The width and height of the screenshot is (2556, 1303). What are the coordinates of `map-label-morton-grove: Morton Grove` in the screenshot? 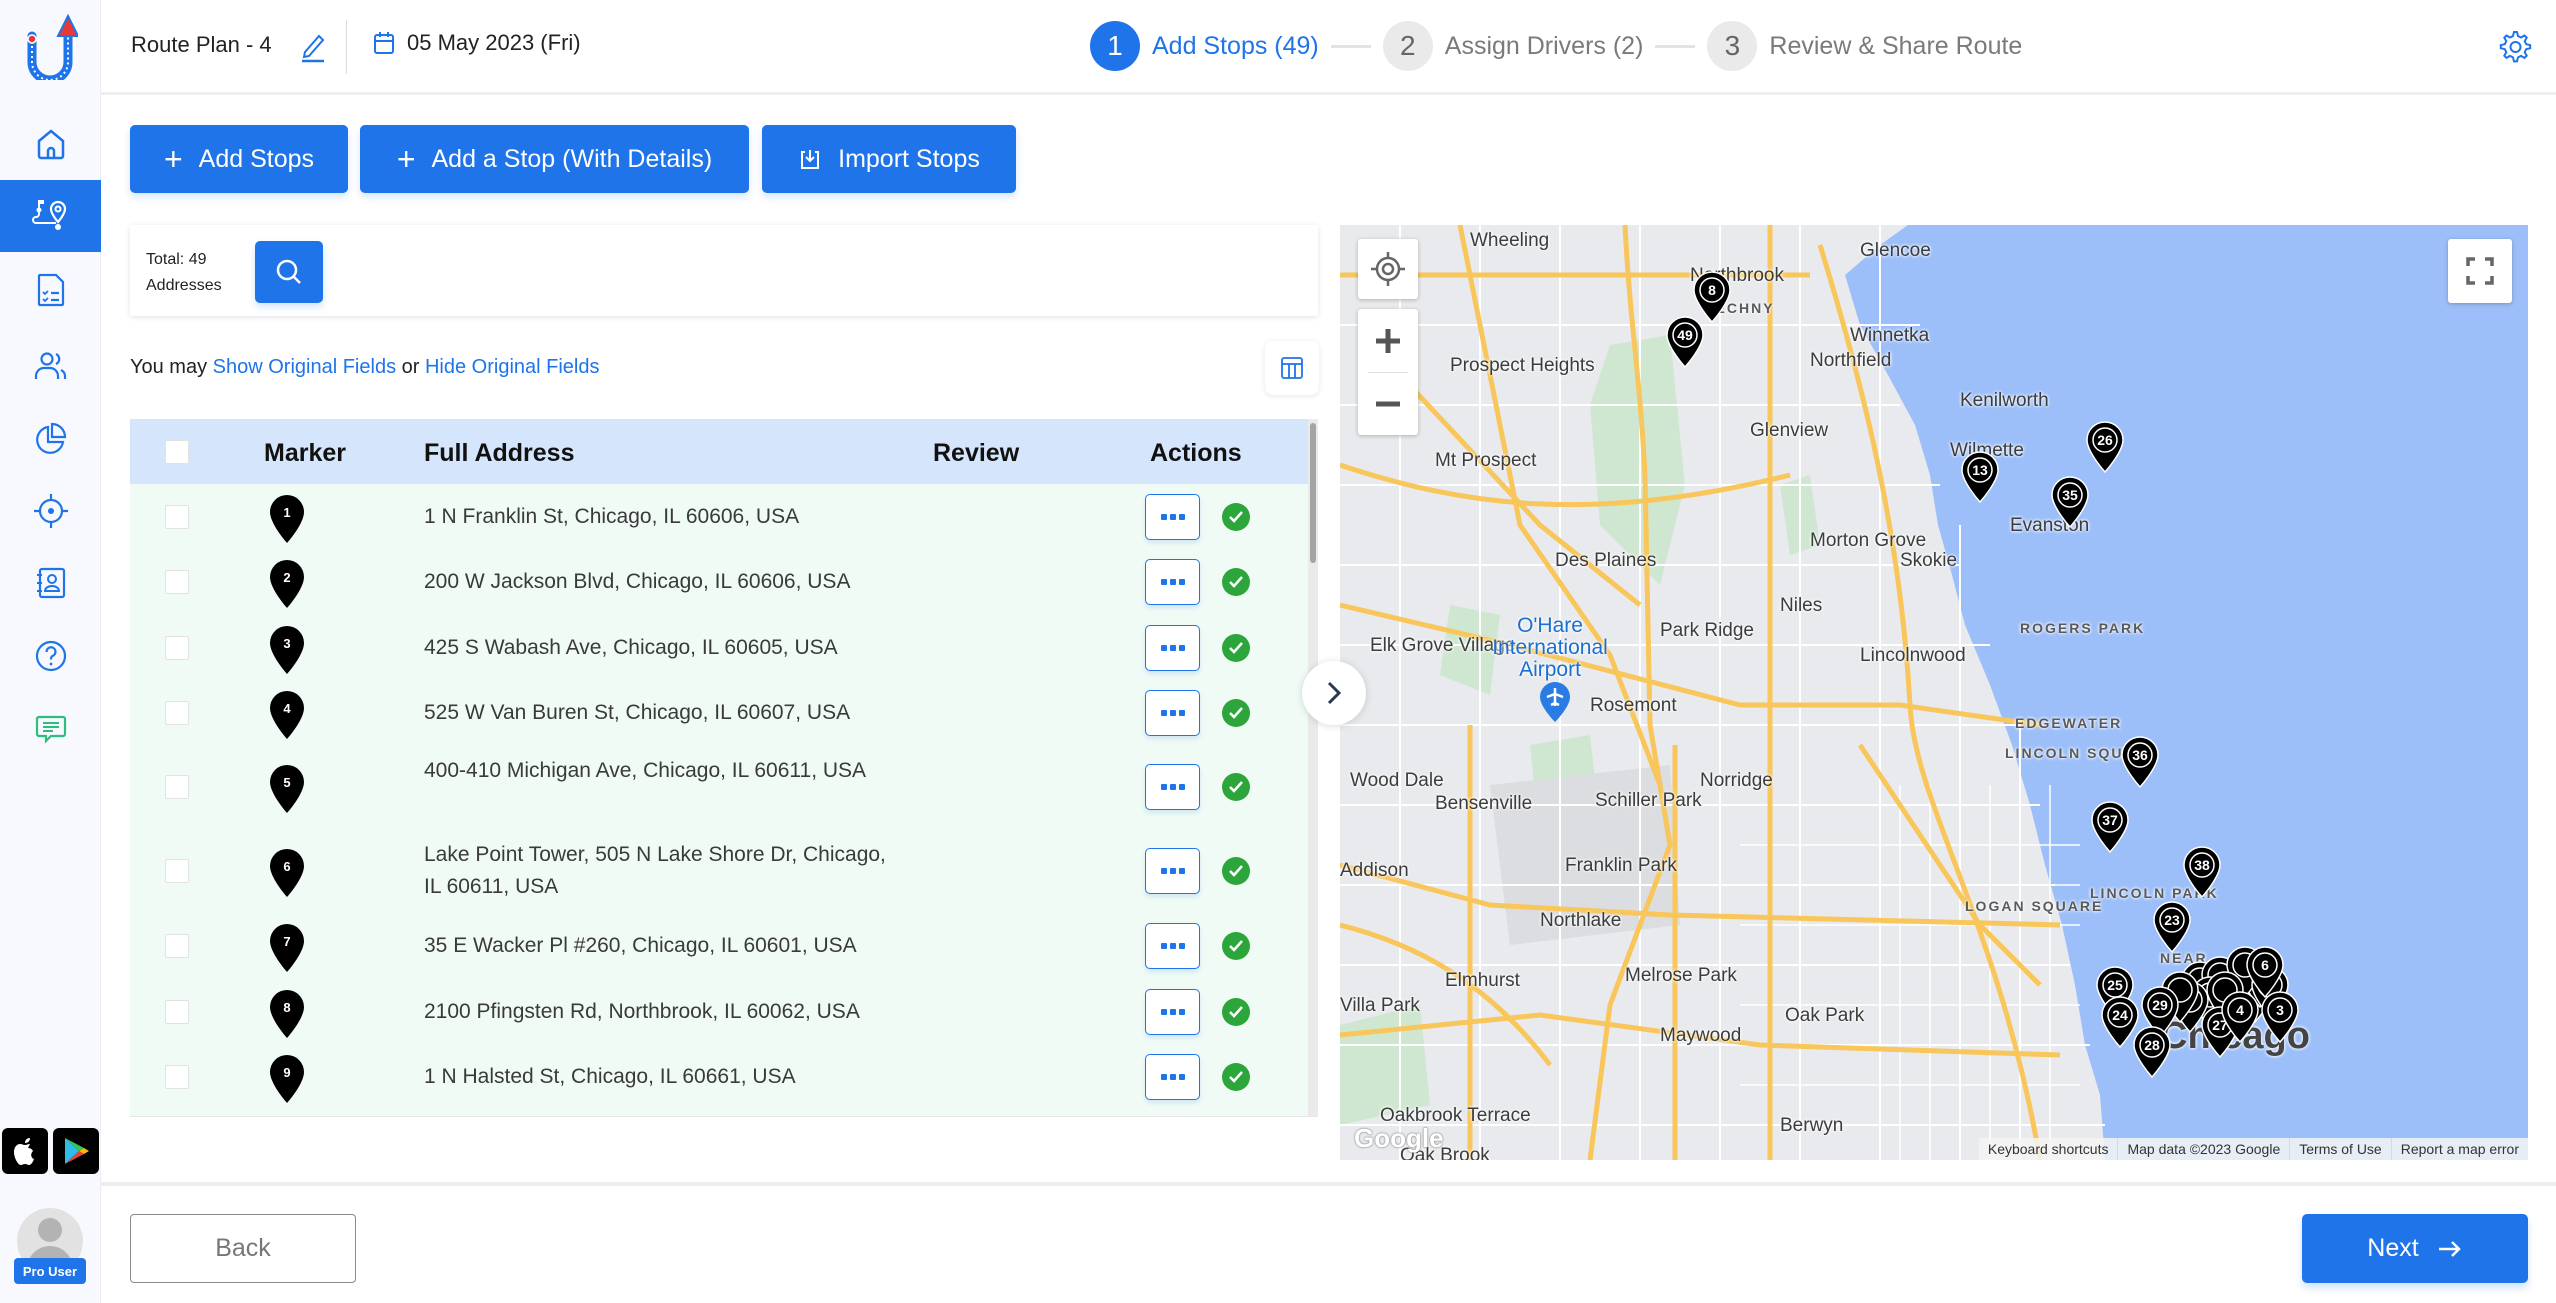 It's located at (1868, 540).